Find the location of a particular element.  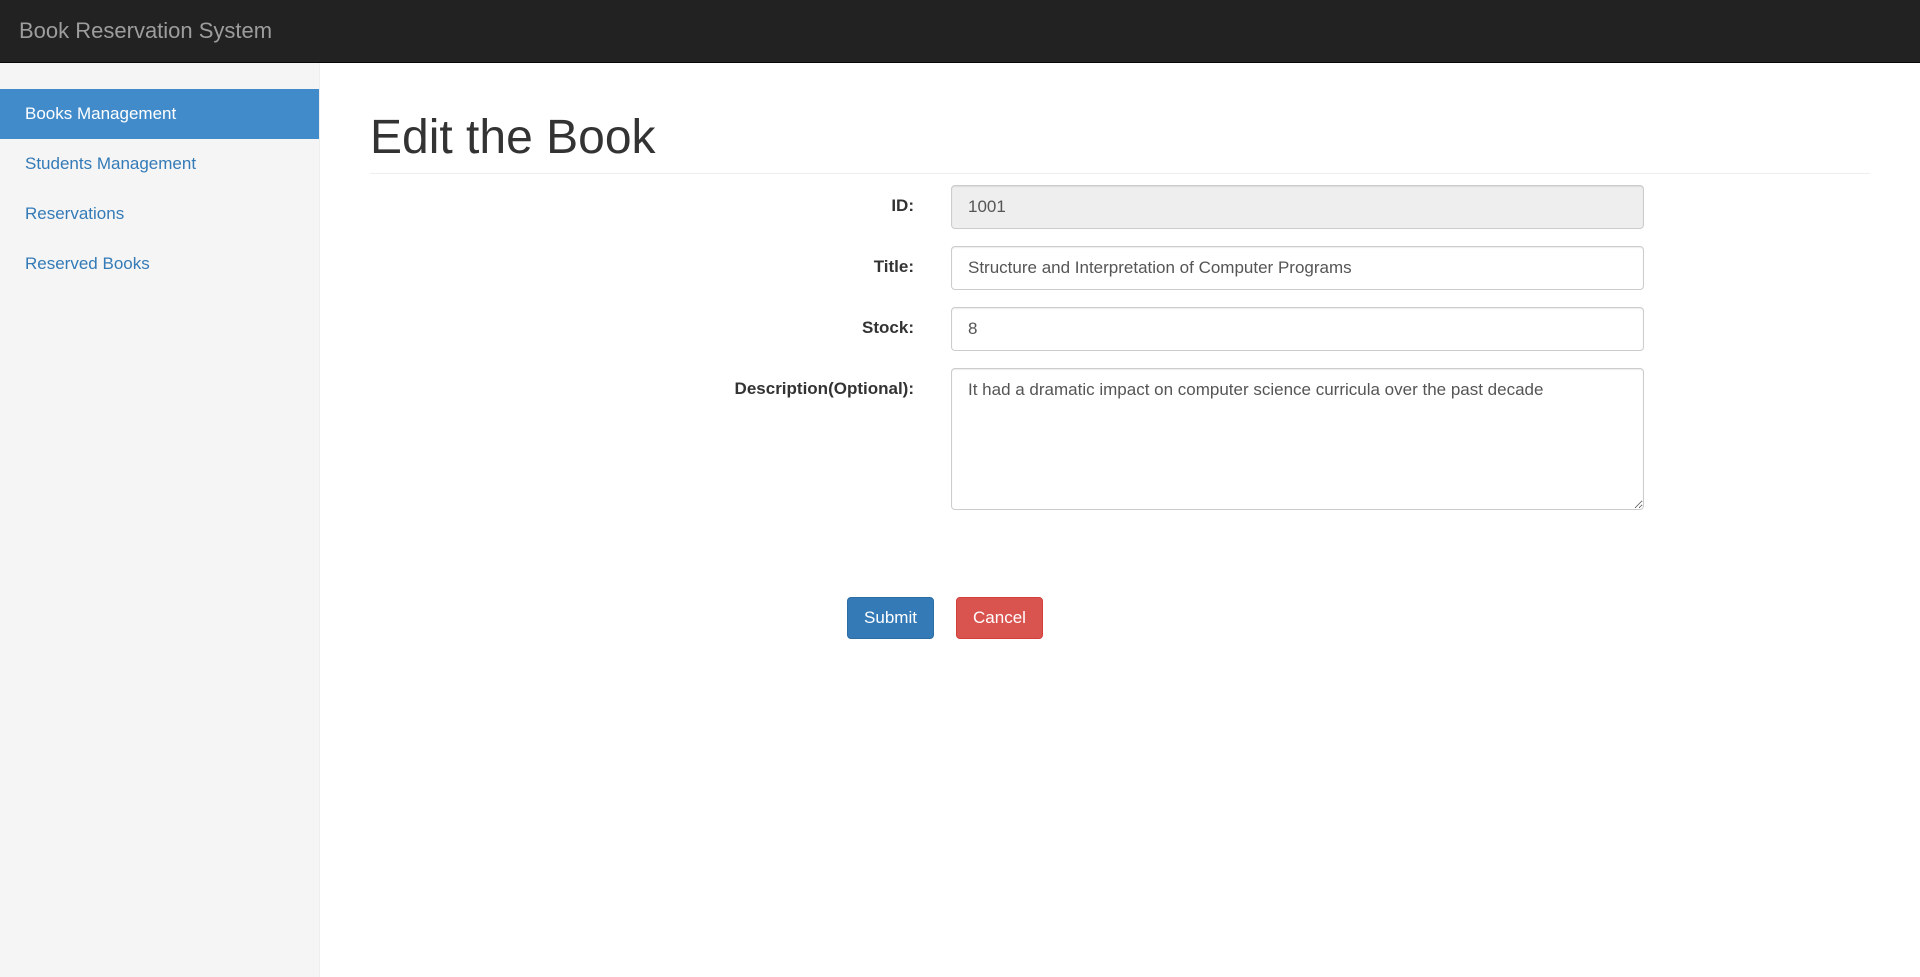

sidebar-item-books-management: Books Management is located at coordinates (159, 114).